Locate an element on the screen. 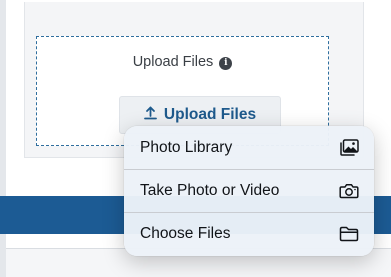 The height and width of the screenshot is (277, 391). info-icon: i is located at coordinates (226, 63).